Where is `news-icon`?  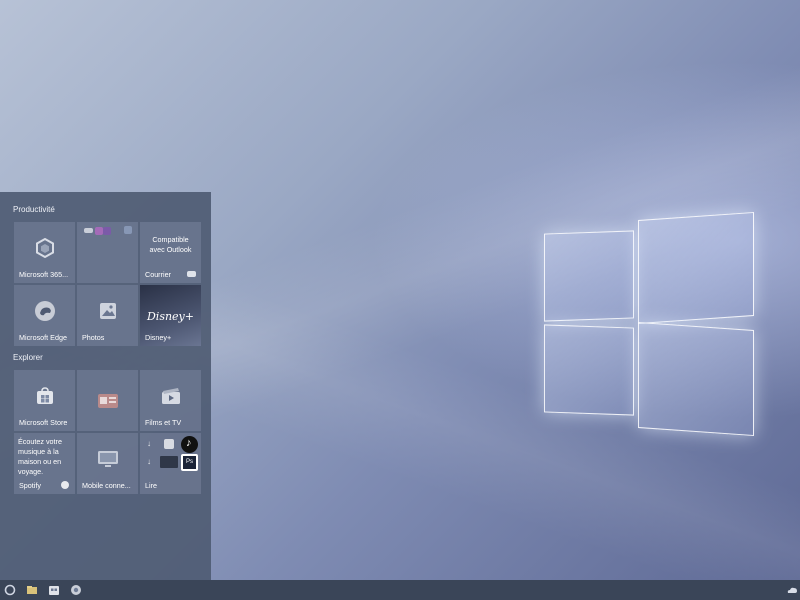
news-icon is located at coordinates (107, 400).